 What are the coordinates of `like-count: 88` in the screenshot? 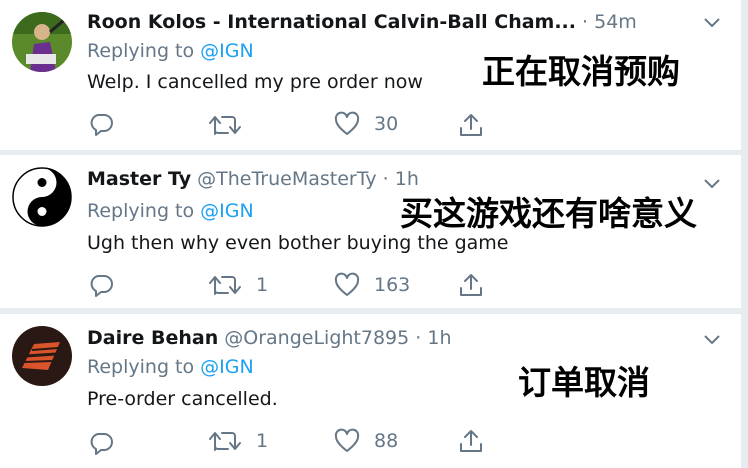 It's located at (386, 441).